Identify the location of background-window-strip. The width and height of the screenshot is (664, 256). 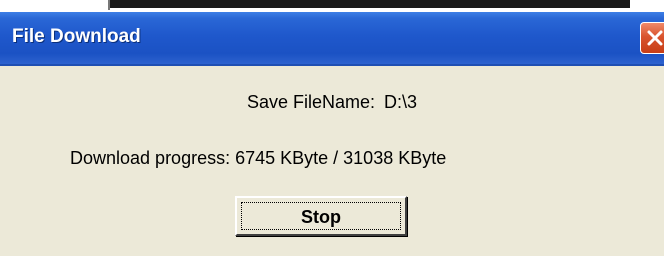
(332, 6).